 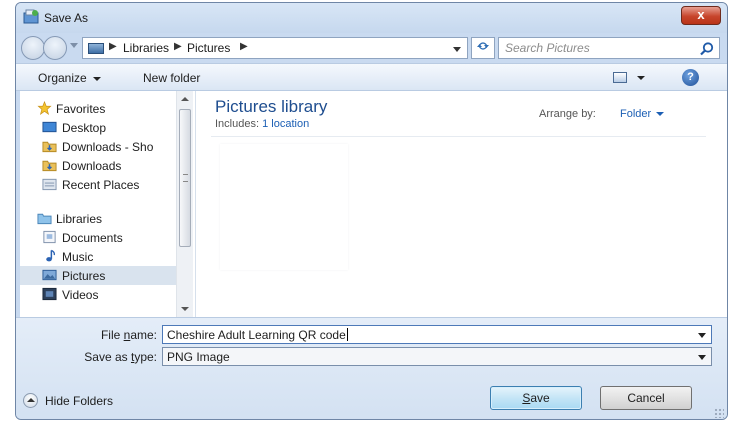 I want to click on file-thumbnail, so click(x=284, y=207).